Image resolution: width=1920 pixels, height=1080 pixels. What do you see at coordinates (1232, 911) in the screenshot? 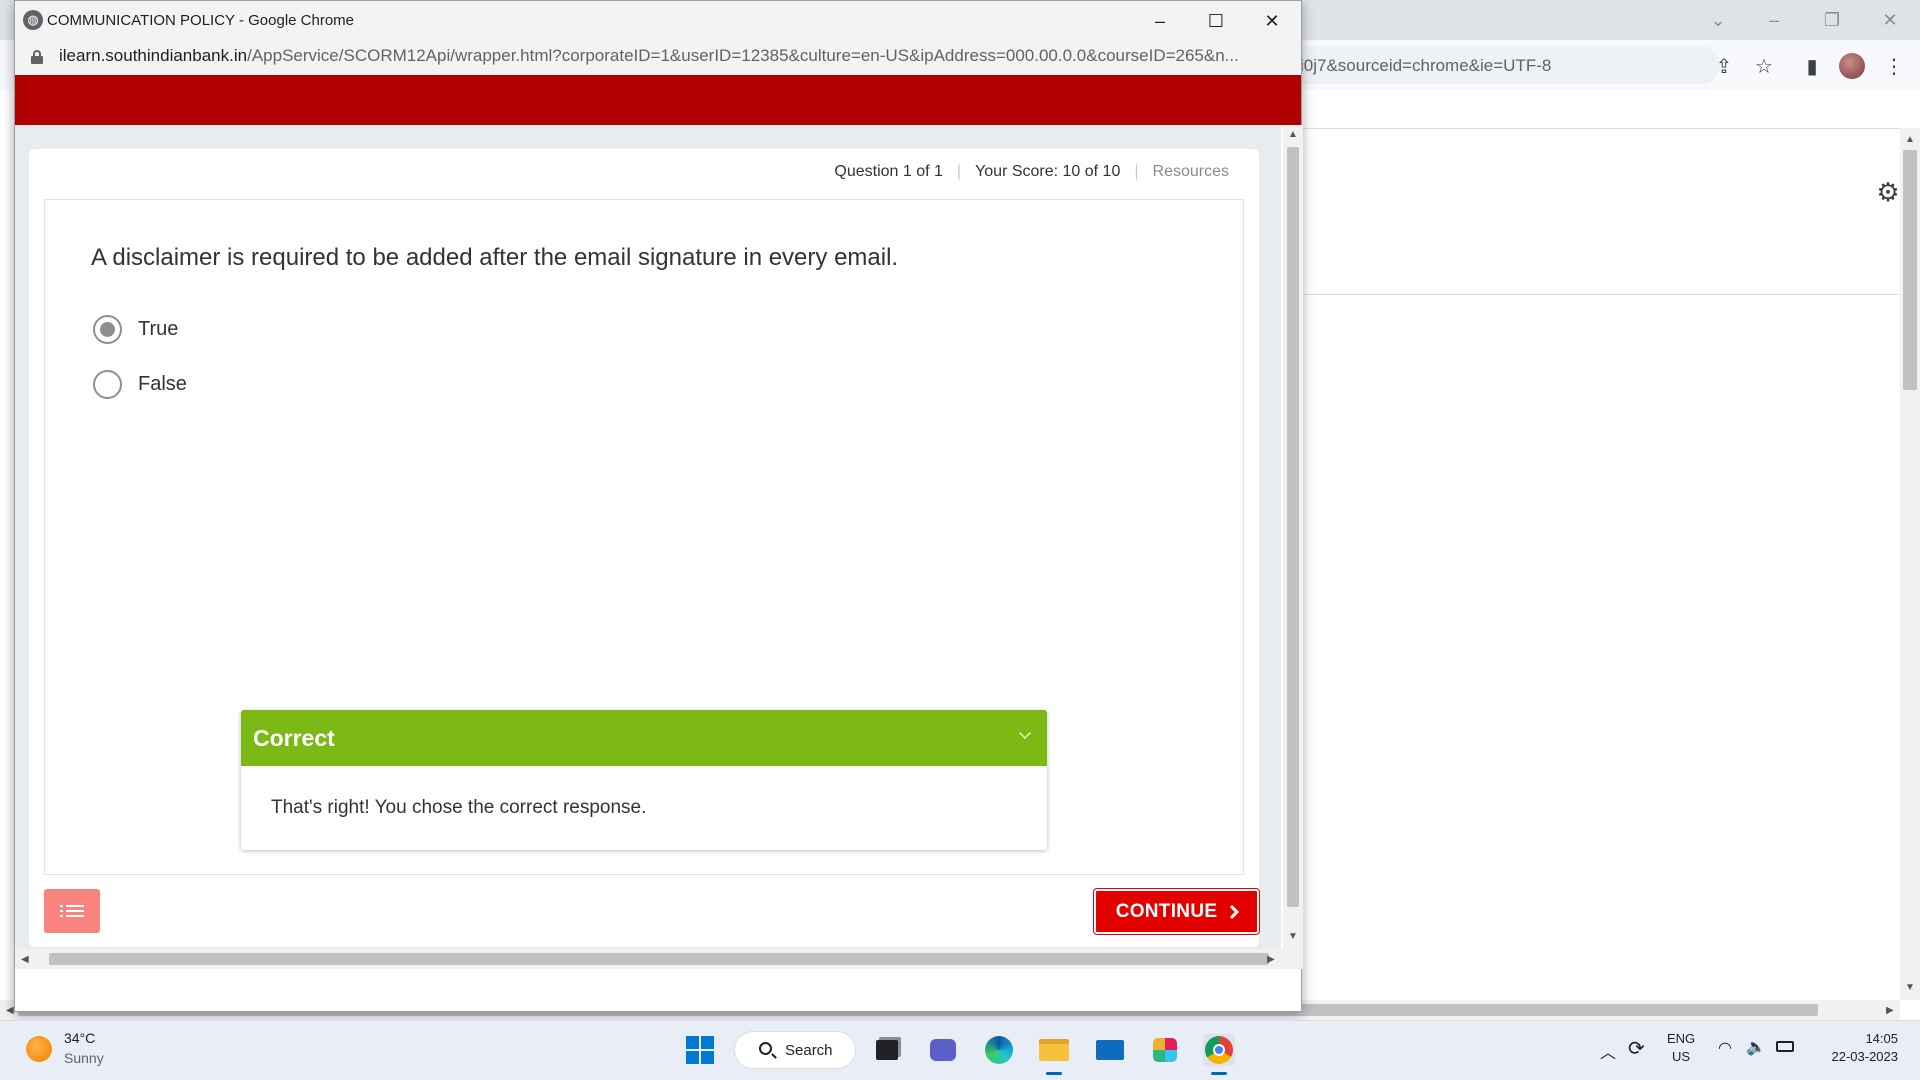
I see `chevron-right-icon` at bounding box center [1232, 911].